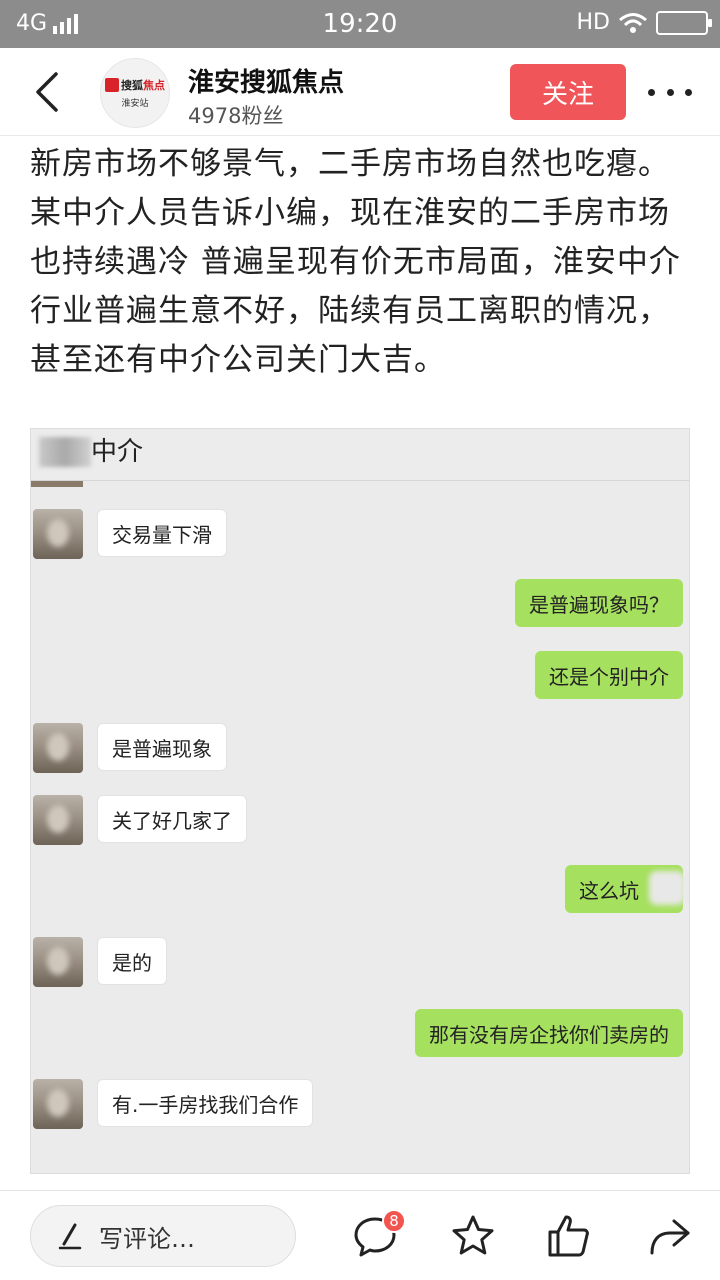 The image size is (720, 1280). I want to click on house-icon, so click(112, 85).